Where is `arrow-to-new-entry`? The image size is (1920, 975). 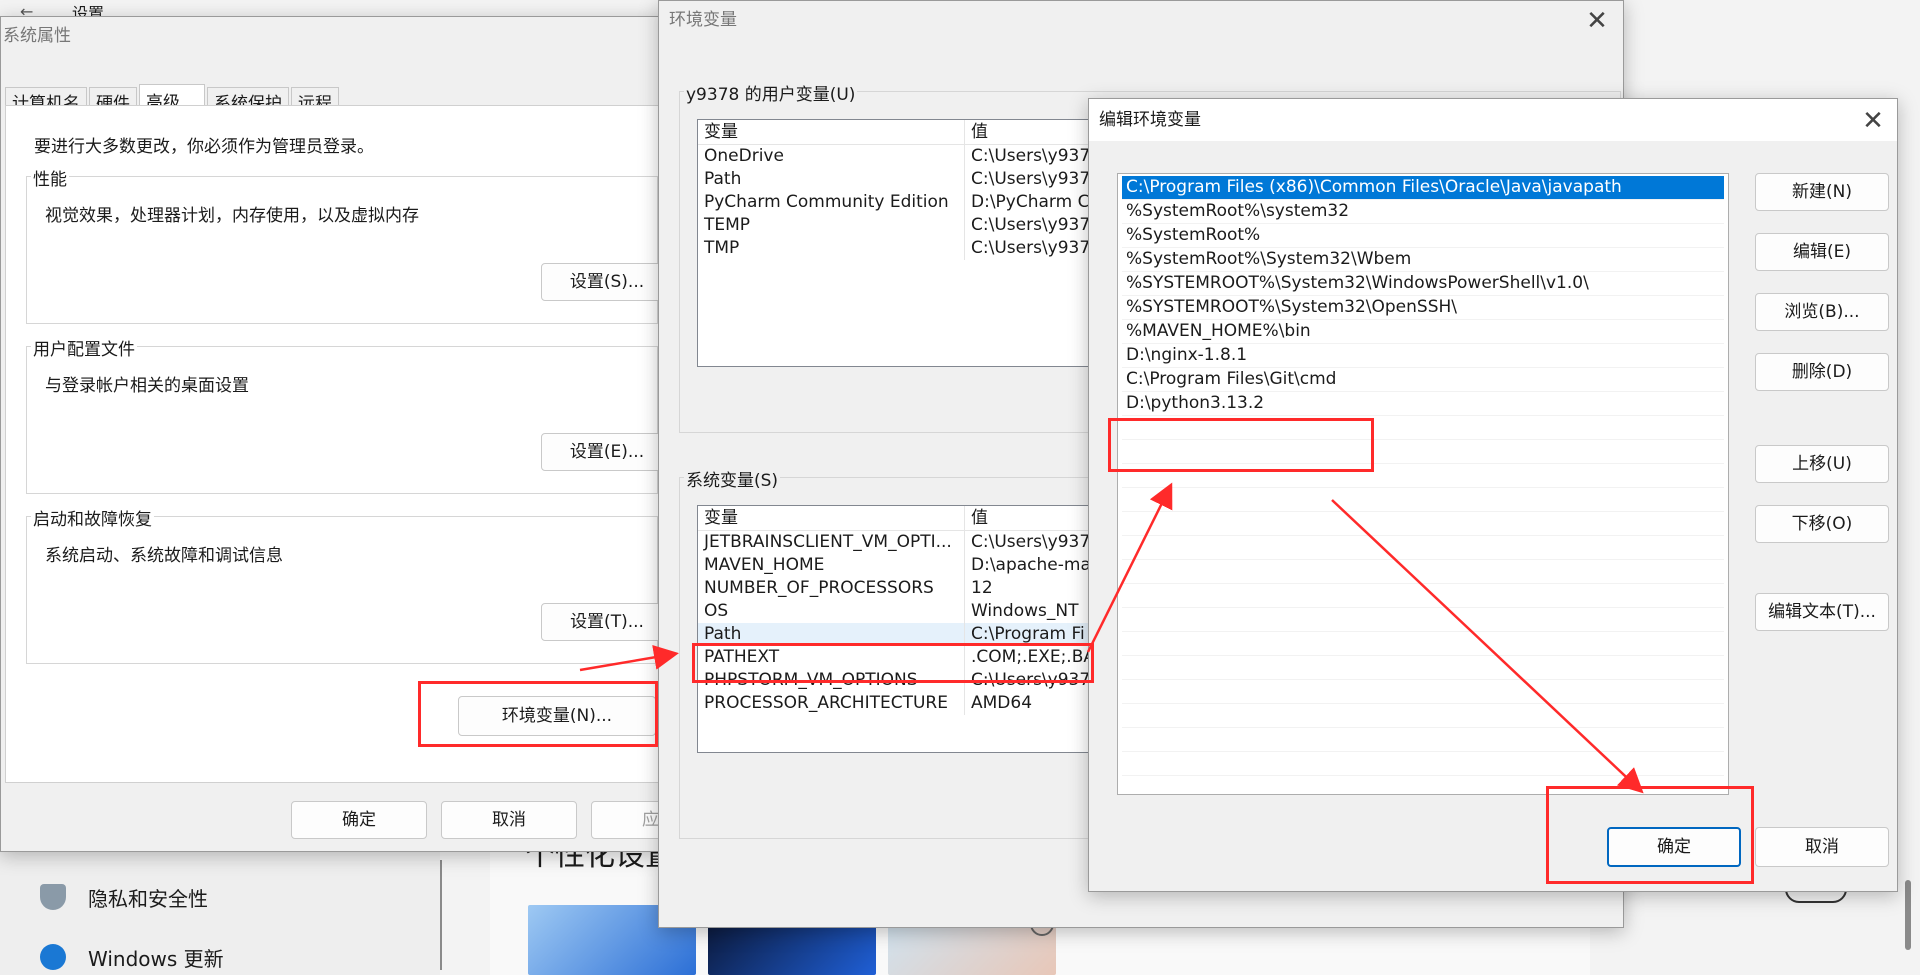
arrow-to-new-entry is located at coordinates (1129, 567).